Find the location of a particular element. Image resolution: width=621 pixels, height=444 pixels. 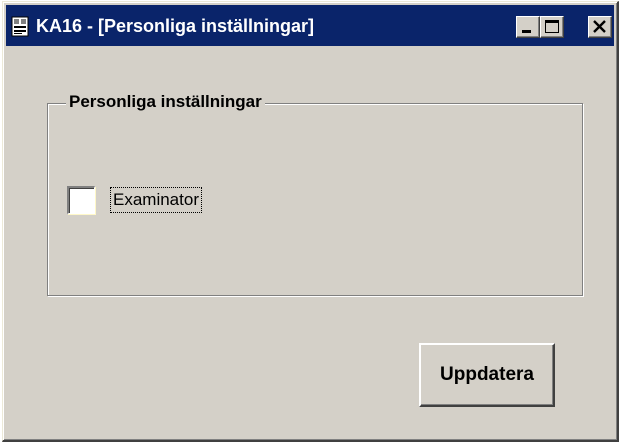

examinator-checkbox is located at coordinates (81, 200).